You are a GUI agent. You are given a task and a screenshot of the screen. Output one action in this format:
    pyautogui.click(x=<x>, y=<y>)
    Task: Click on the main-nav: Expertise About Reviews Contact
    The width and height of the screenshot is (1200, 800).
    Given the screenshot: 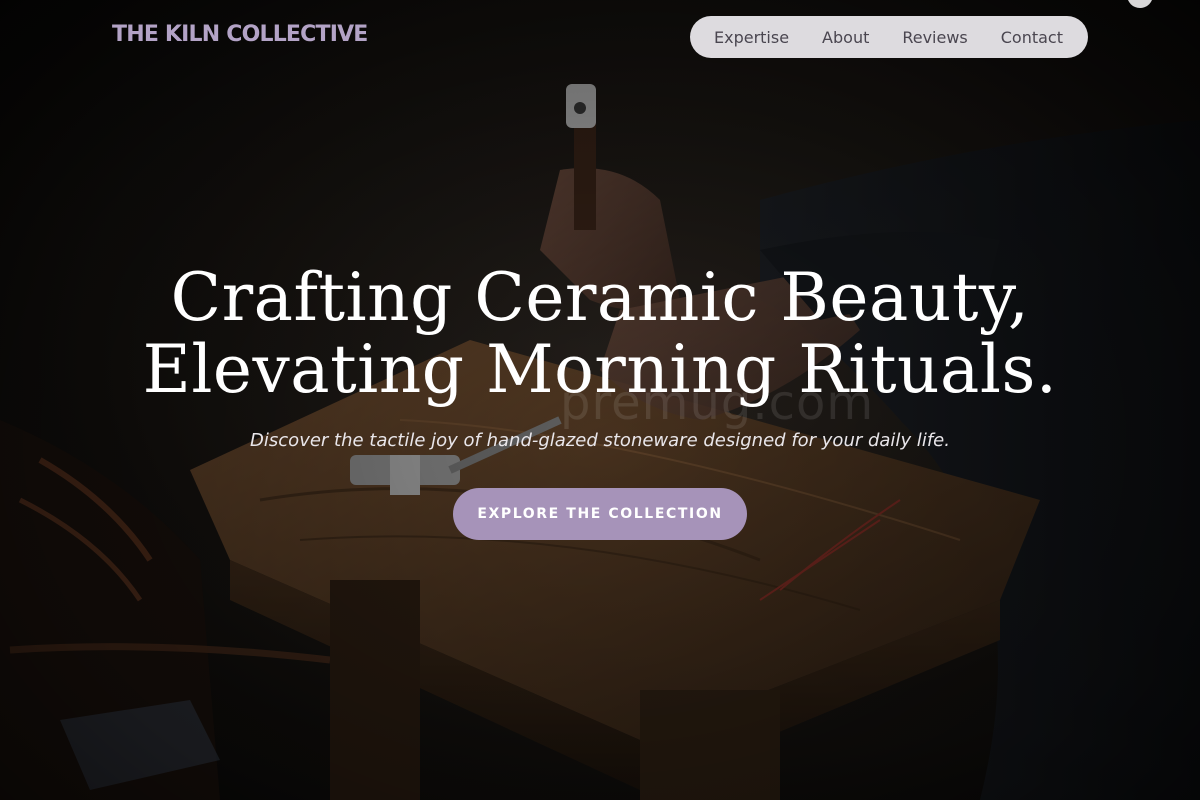 What is the action you would take?
    pyautogui.click(x=889, y=37)
    